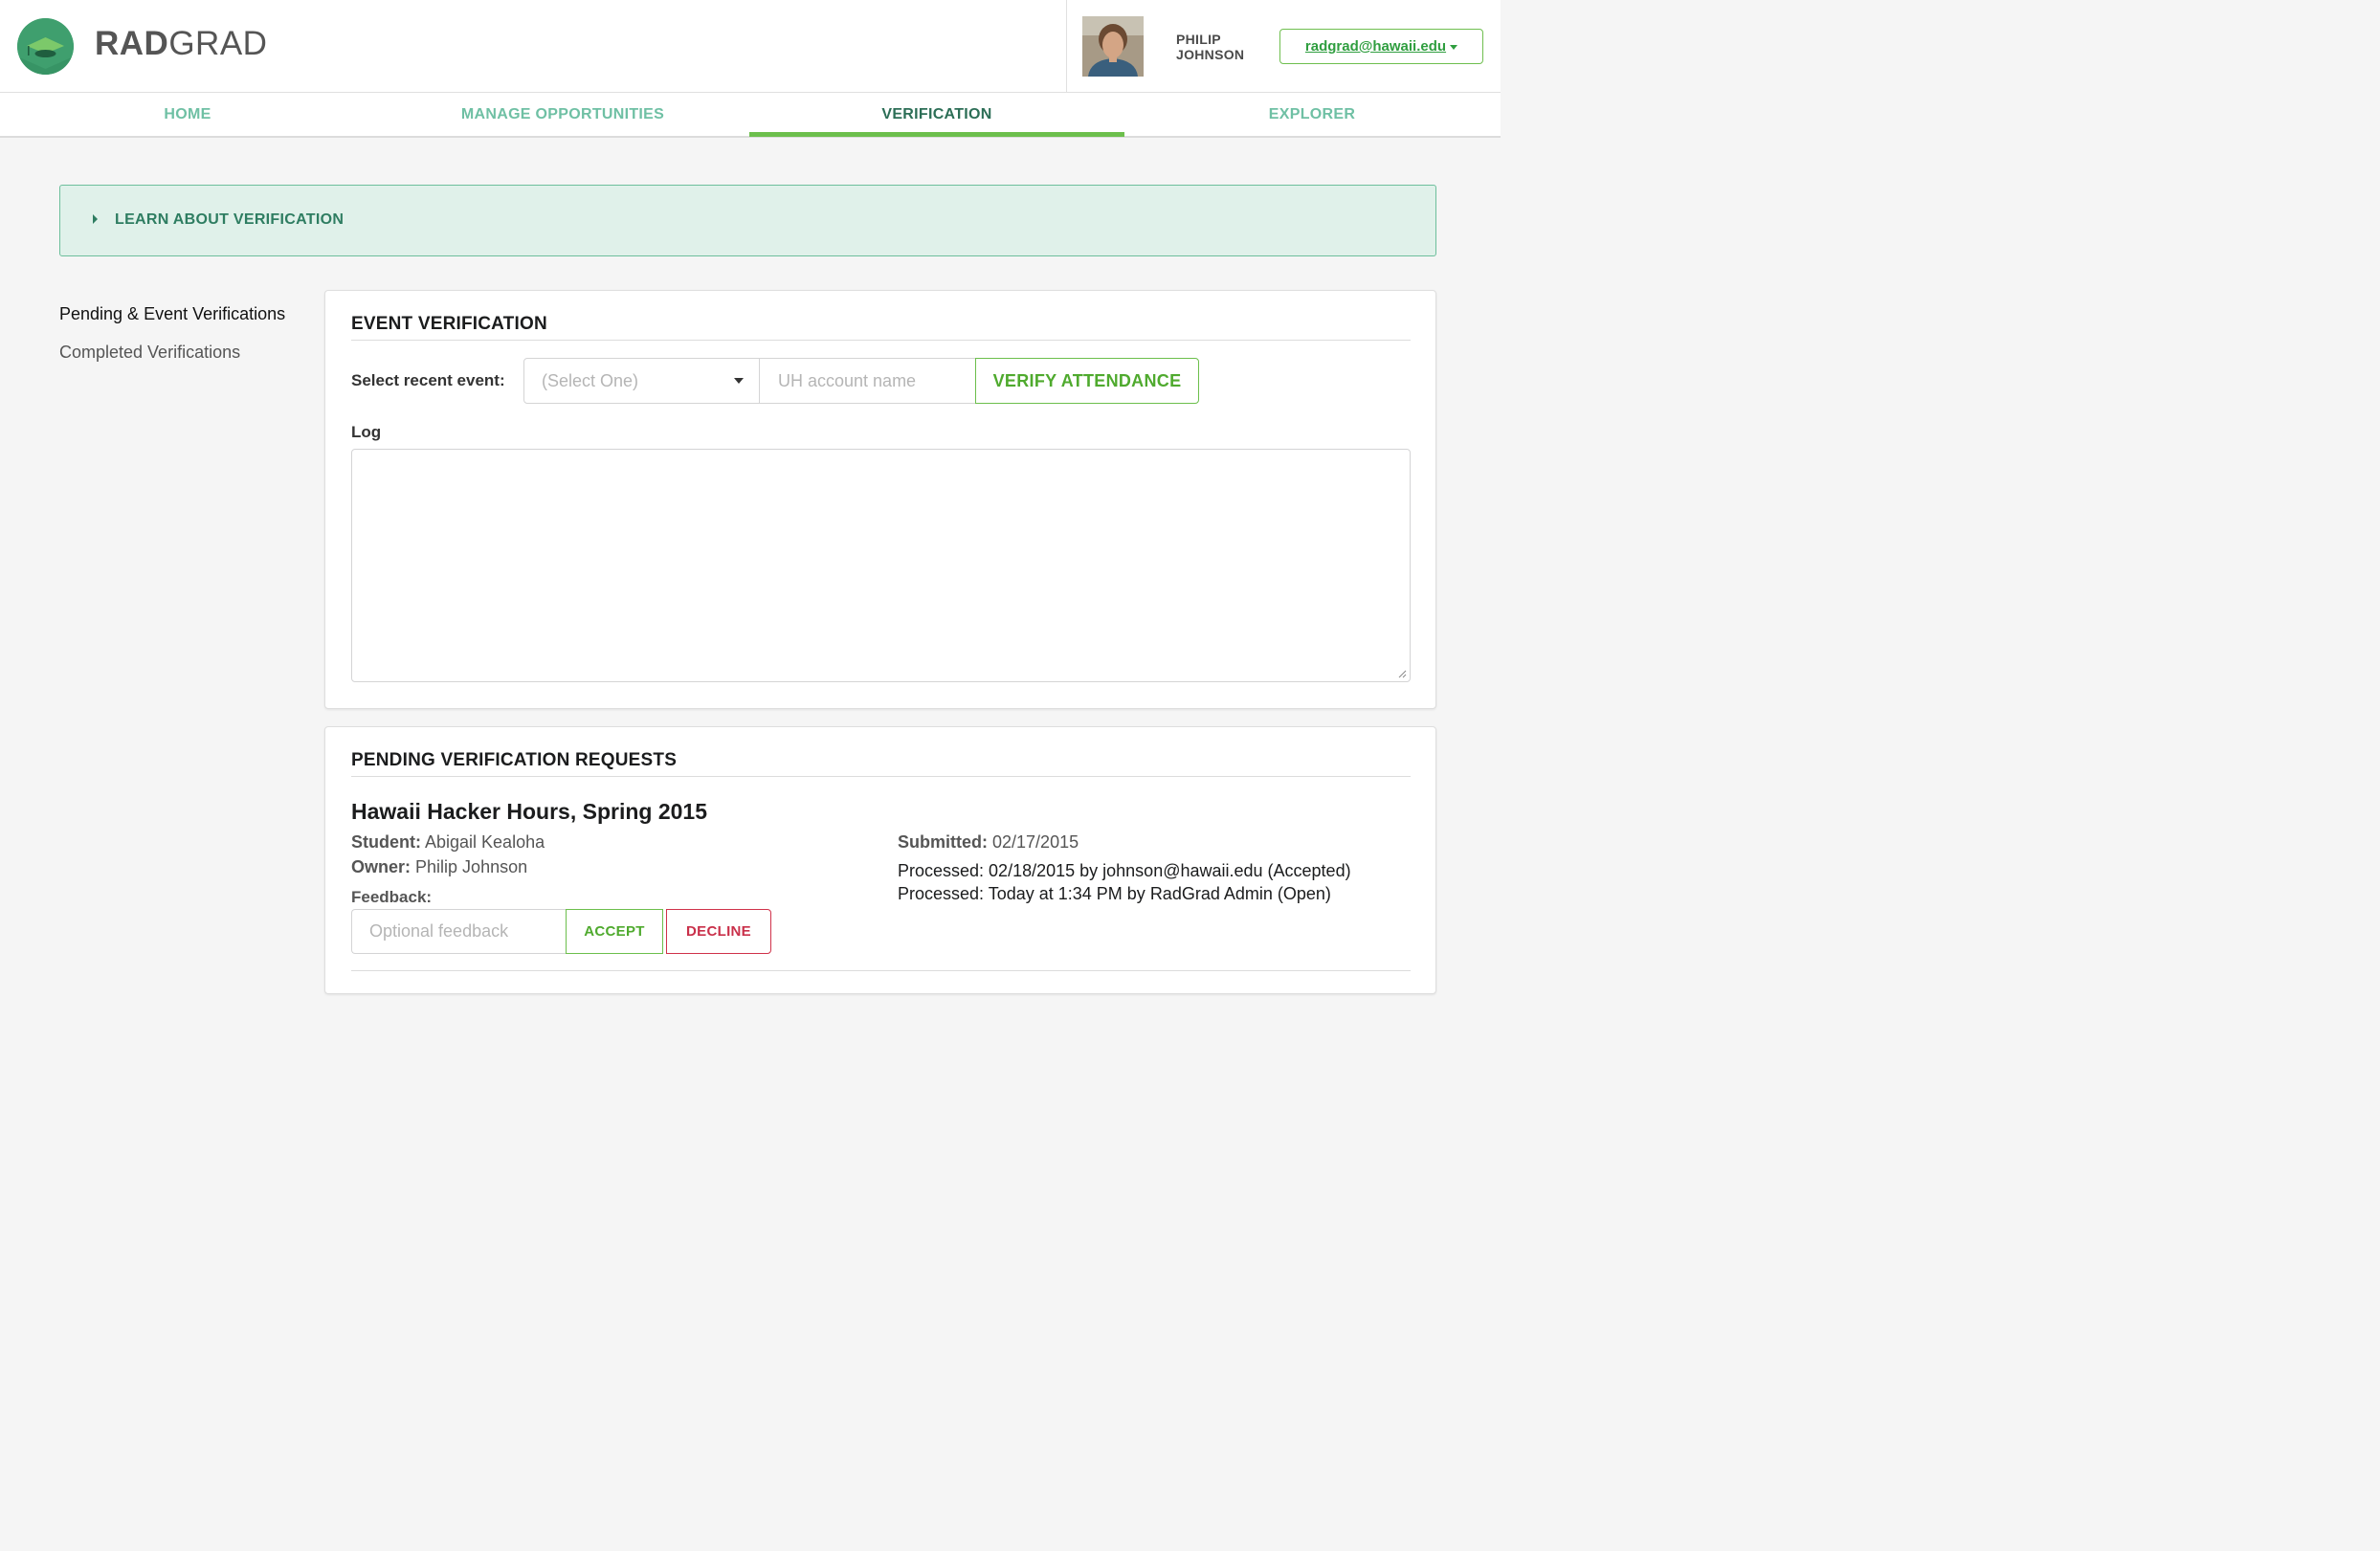 The height and width of the screenshot is (1551, 2380). Describe the element at coordinates (747, 220) in the screenshot. I see `learn-about-verification-accordion: LEARN ABOUT VERIFICATION` at that location.